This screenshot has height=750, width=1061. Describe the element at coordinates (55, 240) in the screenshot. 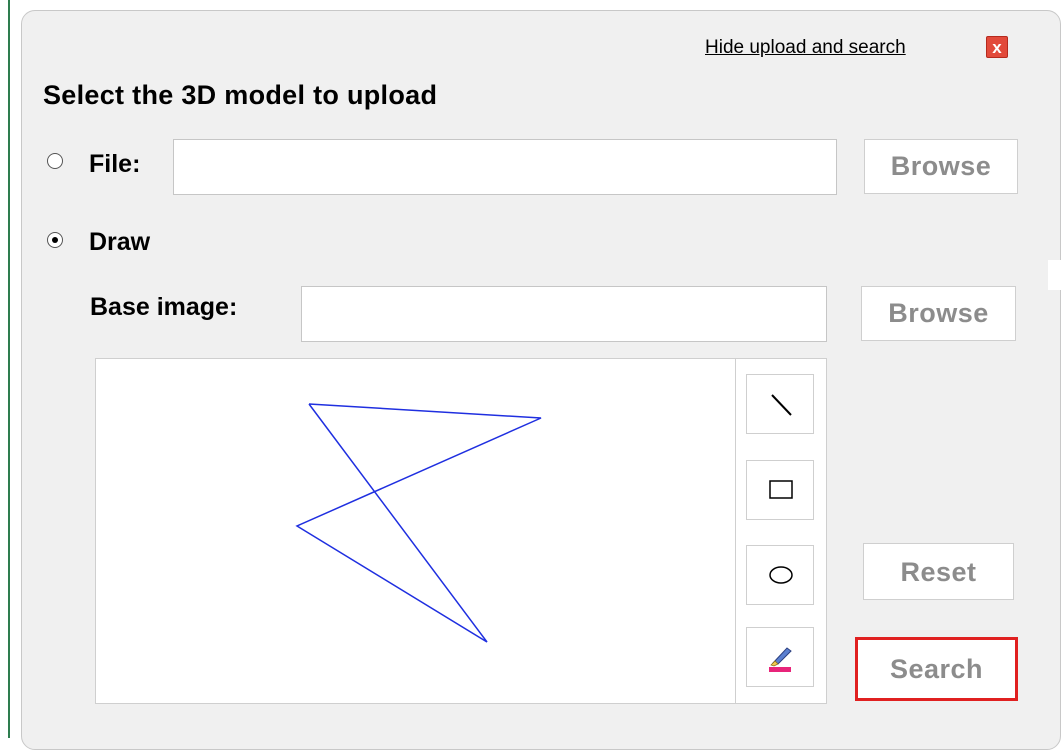

I see `draw-radio` at that location.